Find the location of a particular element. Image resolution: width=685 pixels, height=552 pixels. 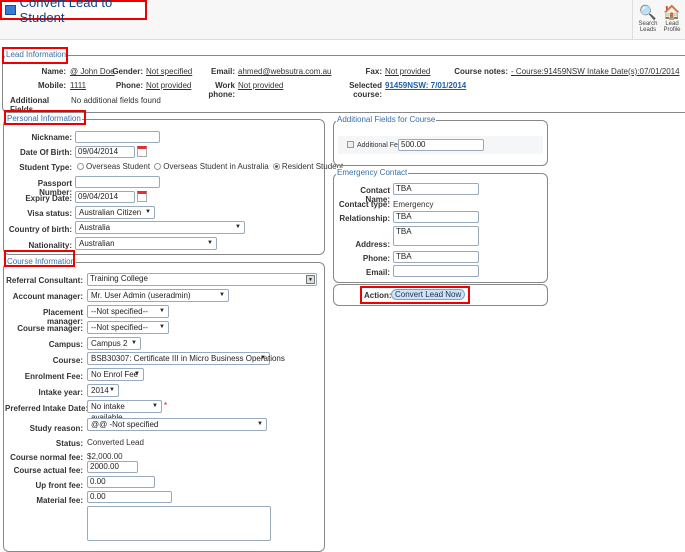

lead-notes-l-text: Course notes: is located at coordinates (481, 71).